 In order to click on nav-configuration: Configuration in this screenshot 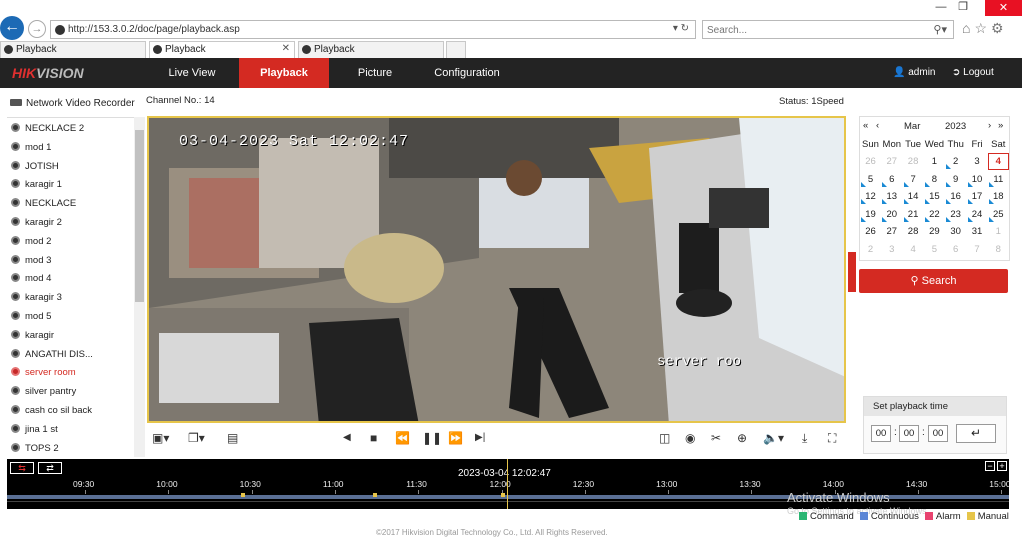, I will do `click(467, 73)`.